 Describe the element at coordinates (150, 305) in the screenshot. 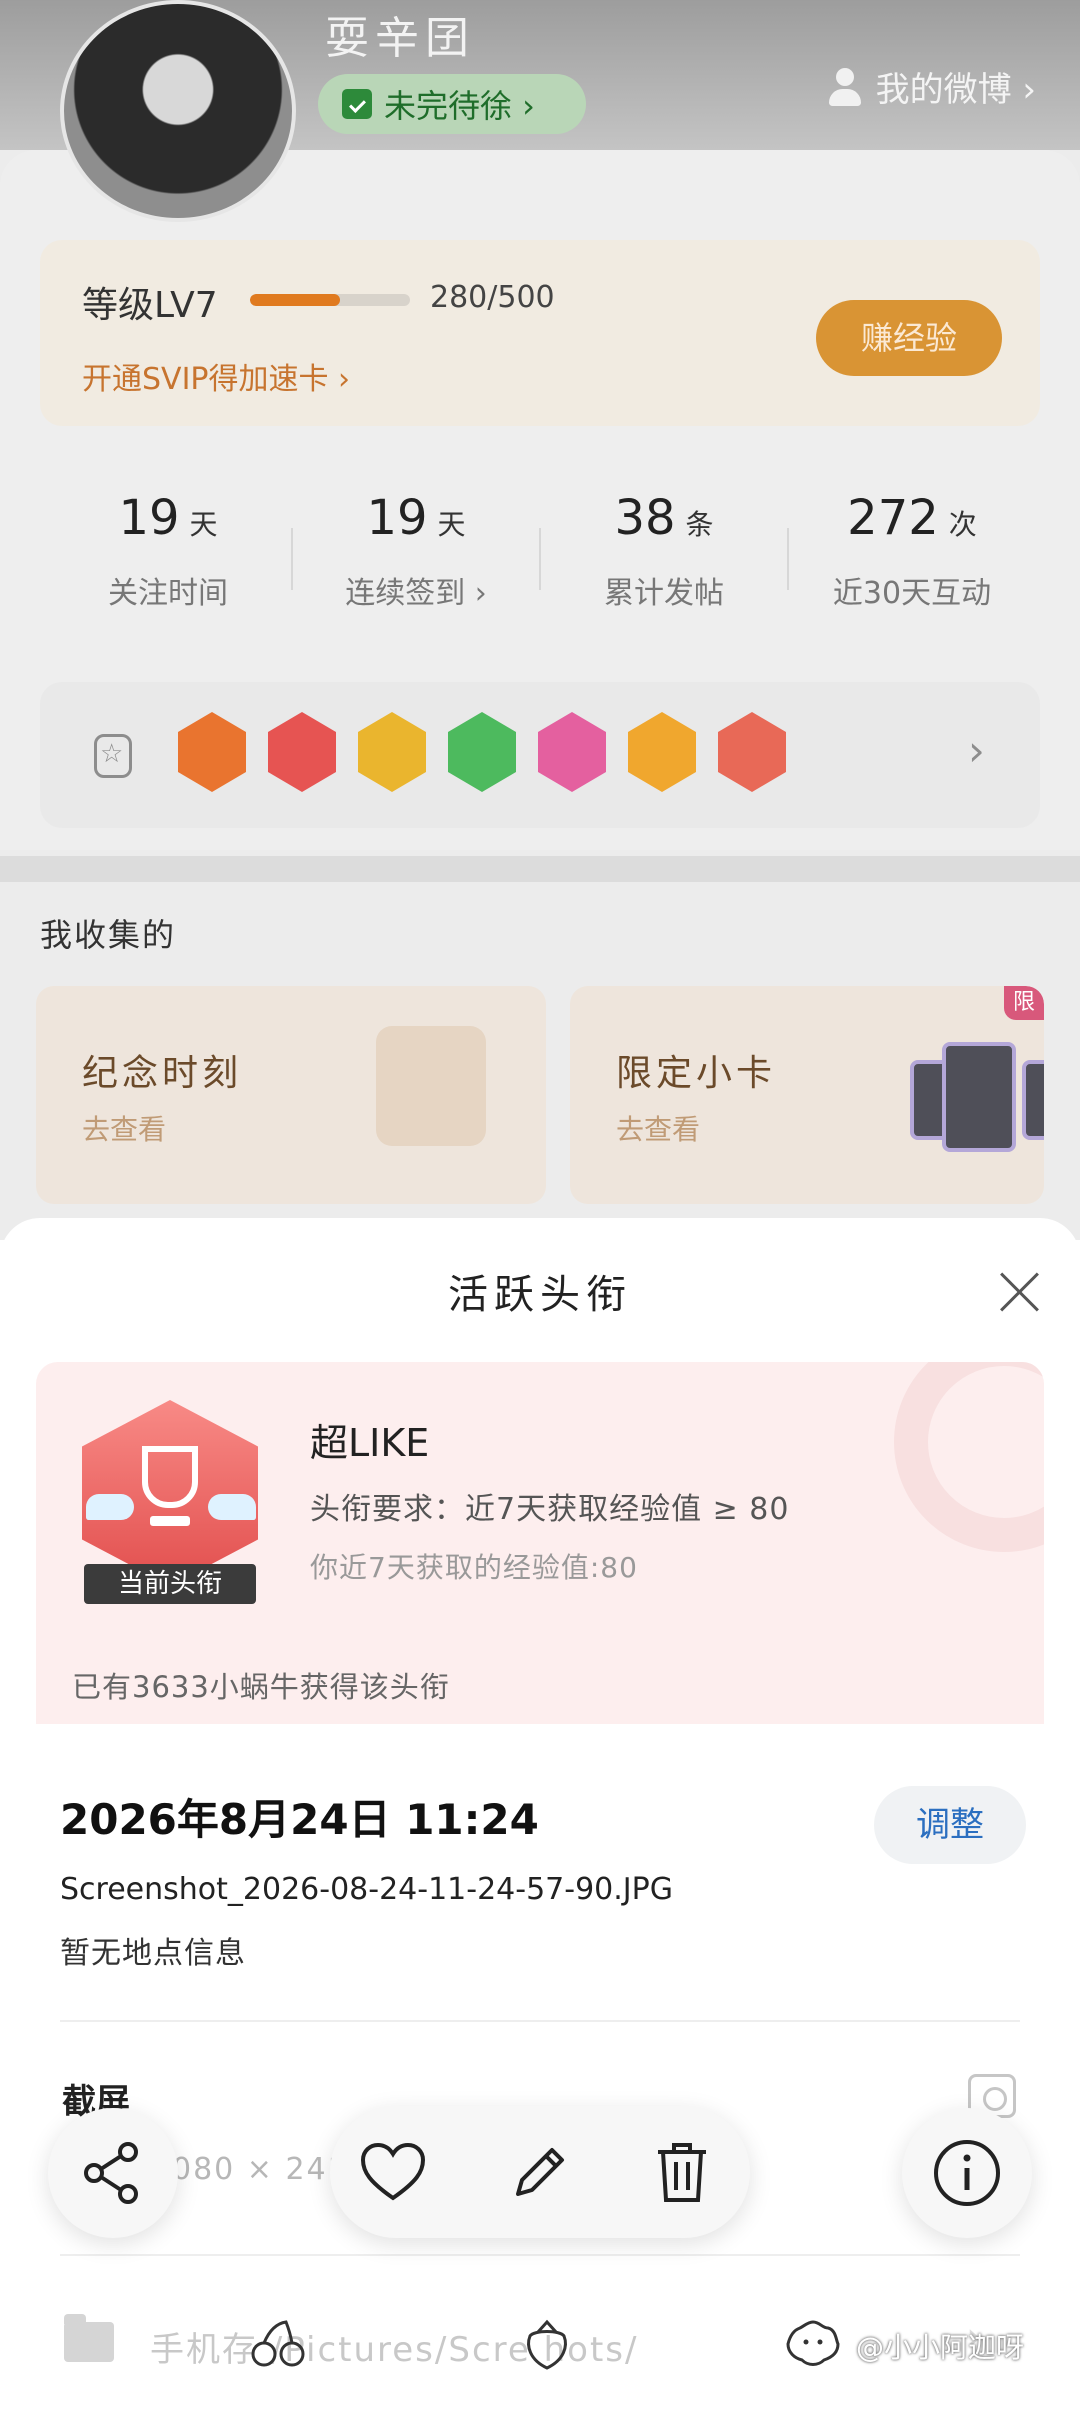

I see `level-label: 等级LV7` at that location.